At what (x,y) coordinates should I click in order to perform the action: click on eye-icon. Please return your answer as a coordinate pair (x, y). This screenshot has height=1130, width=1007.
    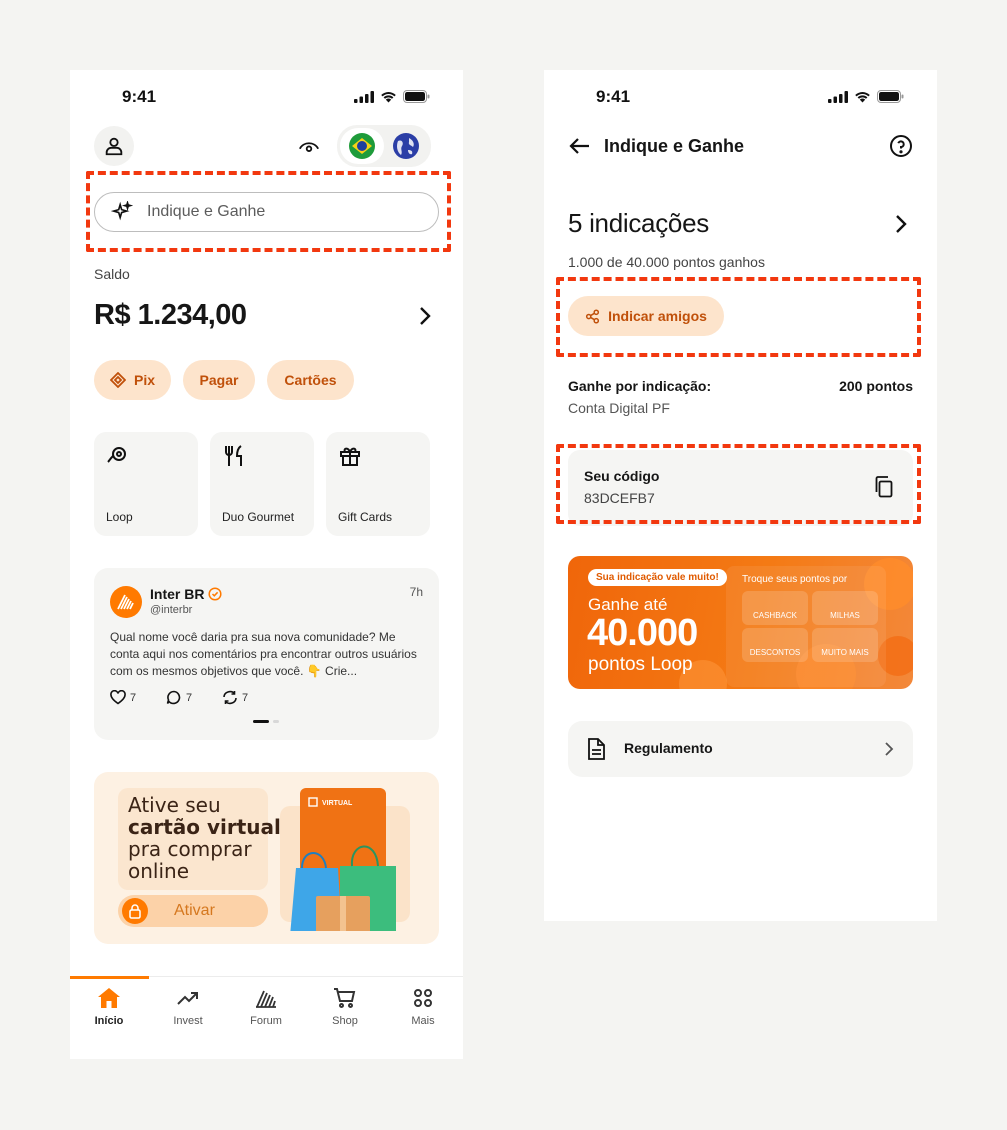
    Looking at the image, I should click on (309, 147).